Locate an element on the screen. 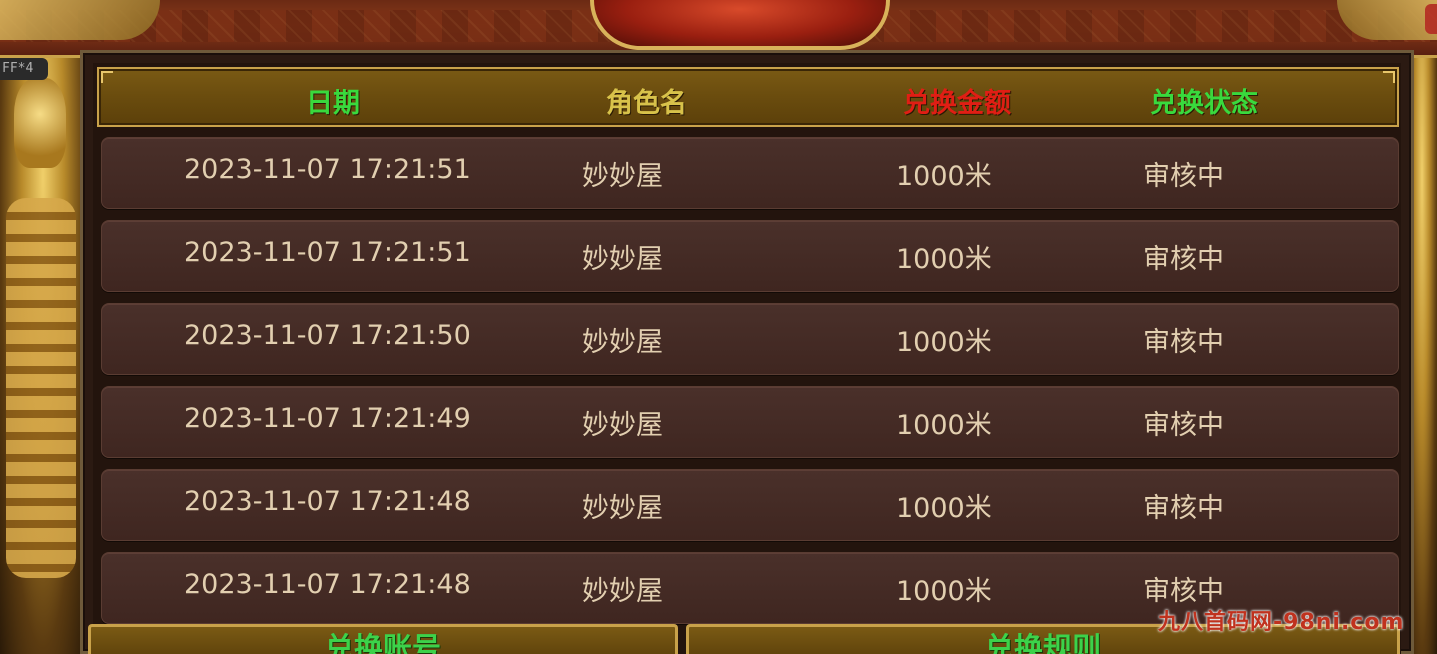  buff-badge: FF*4 is located at coordinates (24, 69).